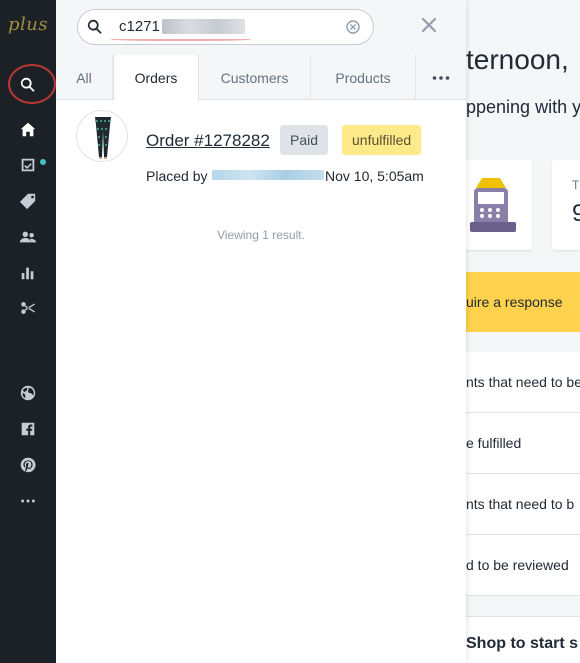 Image resolution: width=580 pixels, height=663 pixels. What do you see at coordinates (566, 205) in the screenshot?
I see `dashboard-stat-card: T 9` at bounding box center [566, 205].